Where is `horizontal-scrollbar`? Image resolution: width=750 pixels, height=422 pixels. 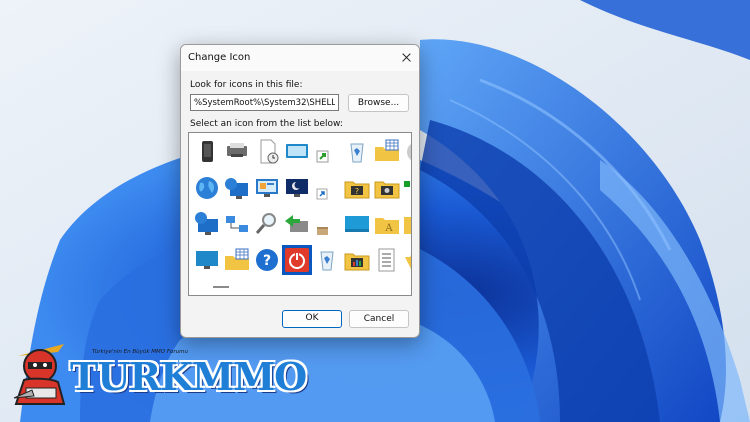 horizontal-scrollbar is located at coordinates (221, 287).